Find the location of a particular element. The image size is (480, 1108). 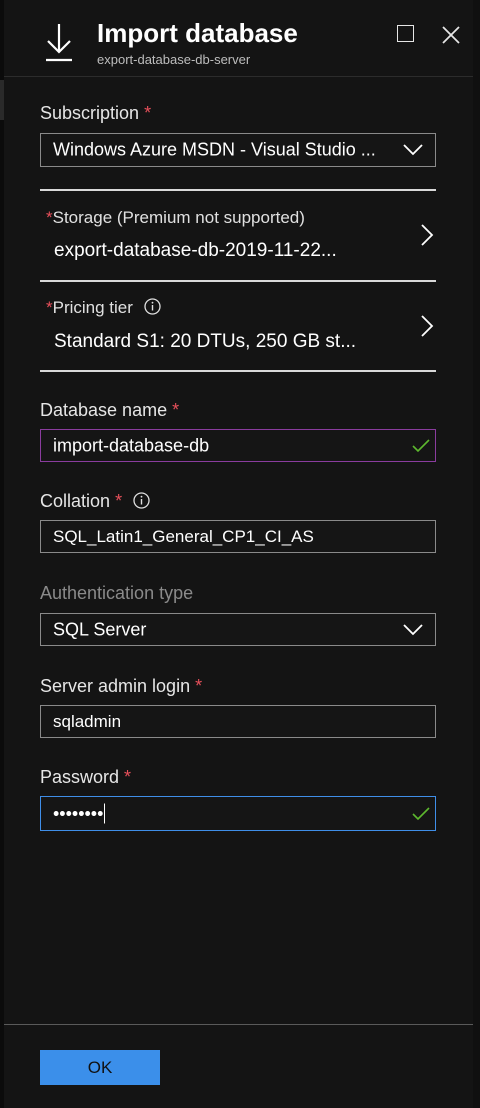

collation-label: Collation * is located at coordinates (95, 501).